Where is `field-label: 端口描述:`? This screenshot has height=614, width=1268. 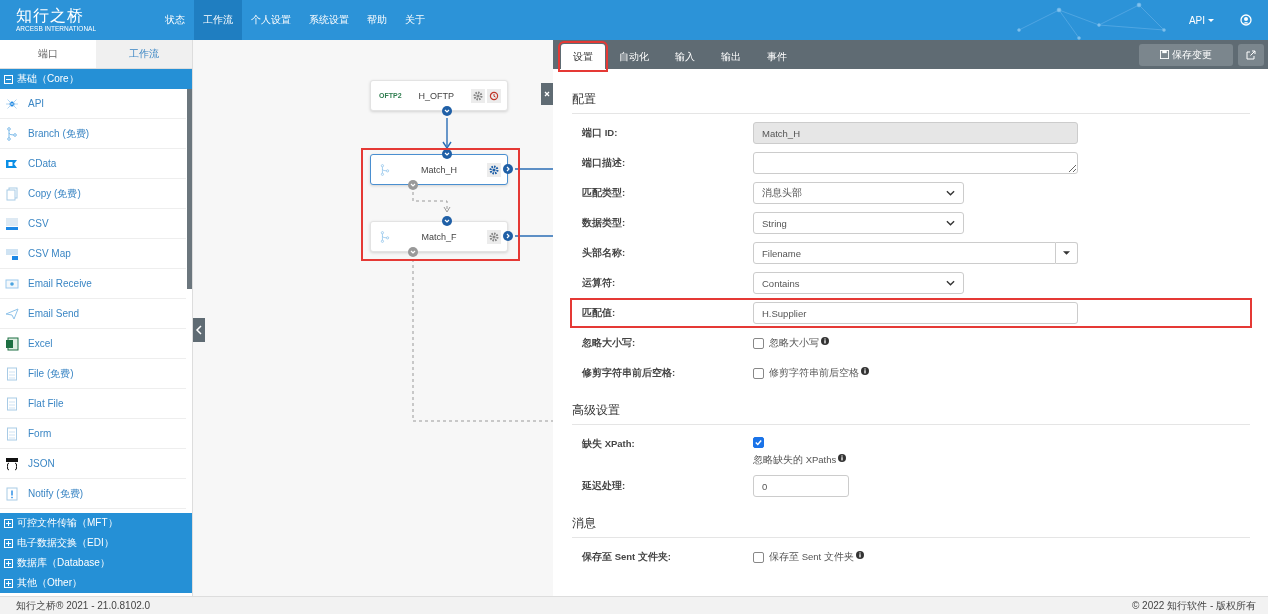 field-label: 端口描述: is located at coordinates (604, 163).